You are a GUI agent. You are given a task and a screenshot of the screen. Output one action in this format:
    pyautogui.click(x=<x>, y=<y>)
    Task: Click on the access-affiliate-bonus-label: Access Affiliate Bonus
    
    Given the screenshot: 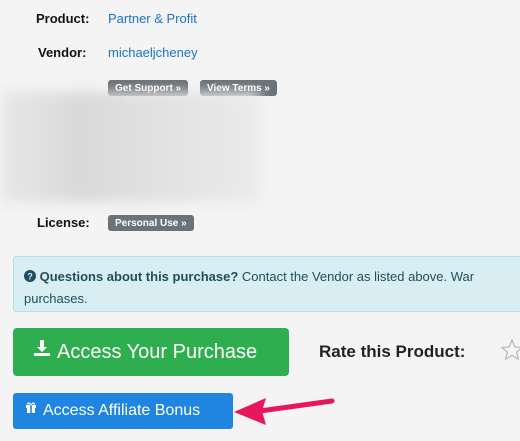 What is the action you would take?
    pyautogui.click(x=122, y=410)
    